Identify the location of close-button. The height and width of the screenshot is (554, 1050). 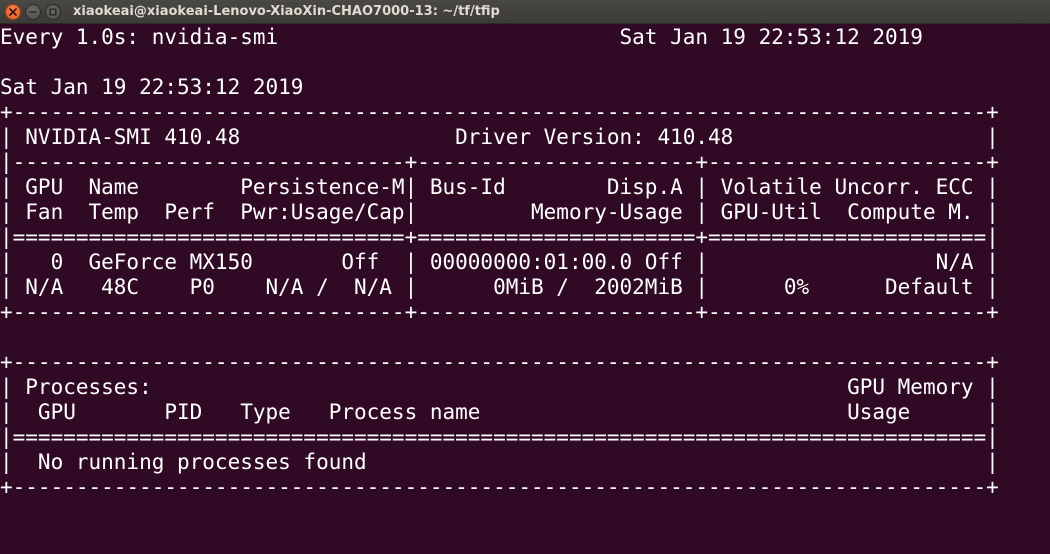
(13, 11).